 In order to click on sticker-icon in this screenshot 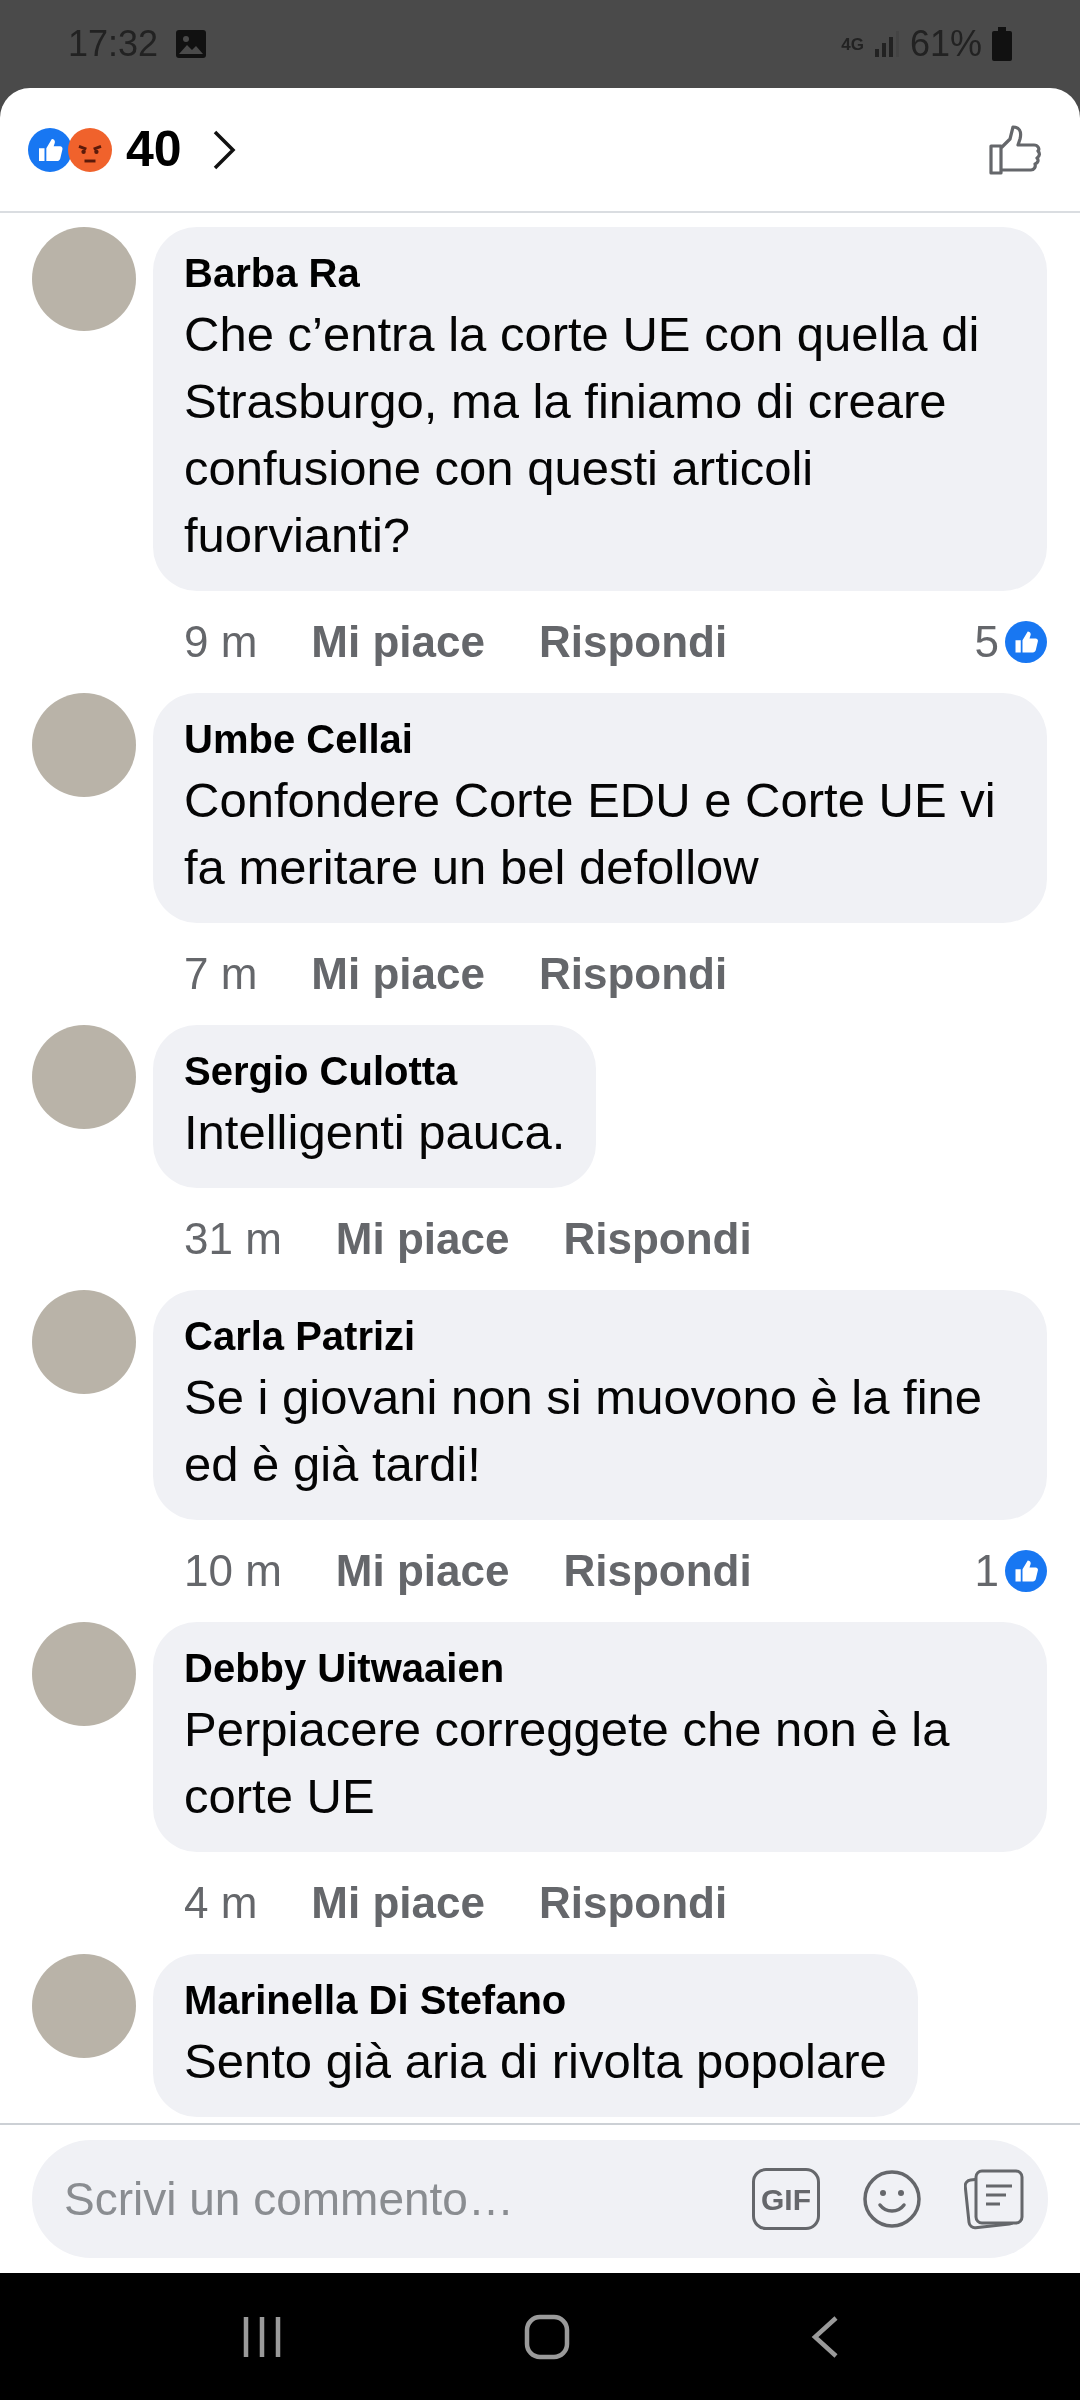, I will do `click(995, 2199)`.